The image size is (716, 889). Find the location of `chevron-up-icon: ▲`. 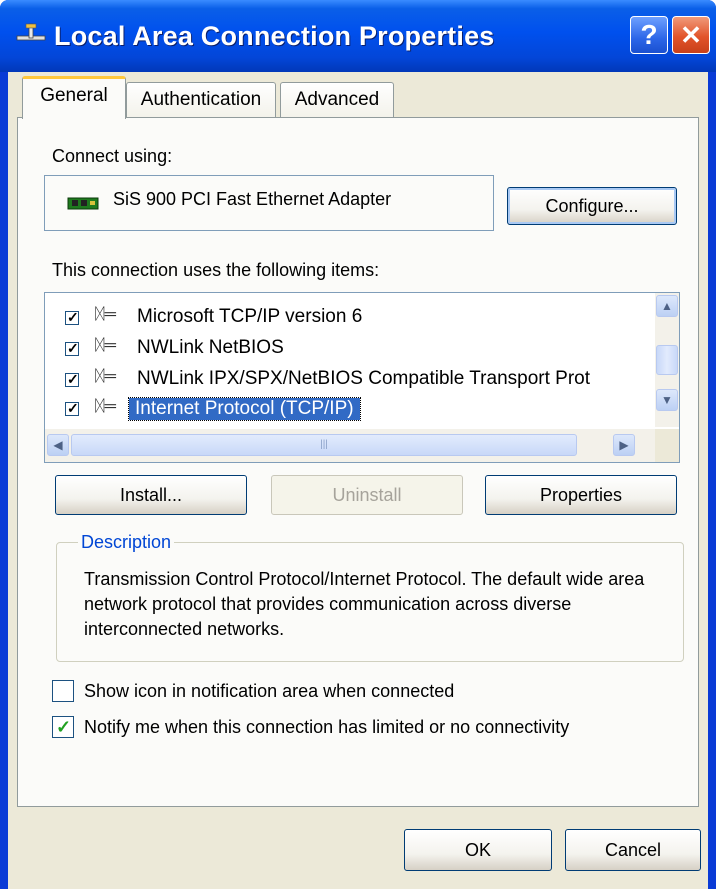

chevron-up-icon: ▲ is located at coordinates (667, 306).